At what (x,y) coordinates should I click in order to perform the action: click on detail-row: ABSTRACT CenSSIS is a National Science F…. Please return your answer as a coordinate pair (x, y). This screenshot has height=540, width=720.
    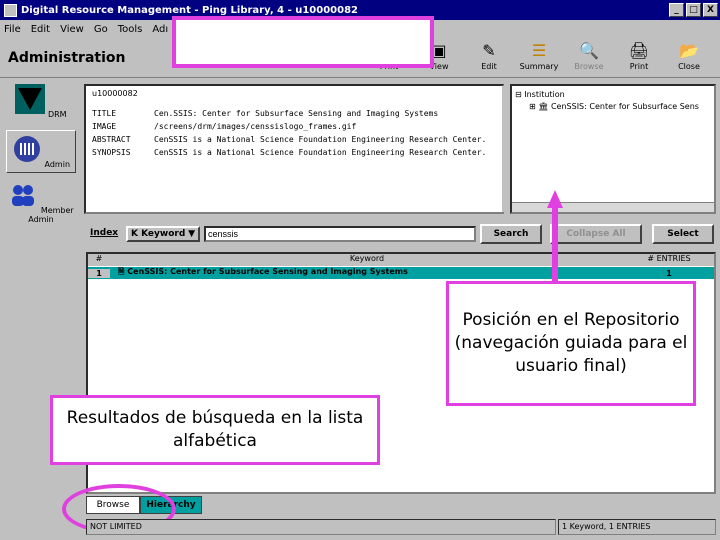
    Looking at the image, I should click on (294, 139).